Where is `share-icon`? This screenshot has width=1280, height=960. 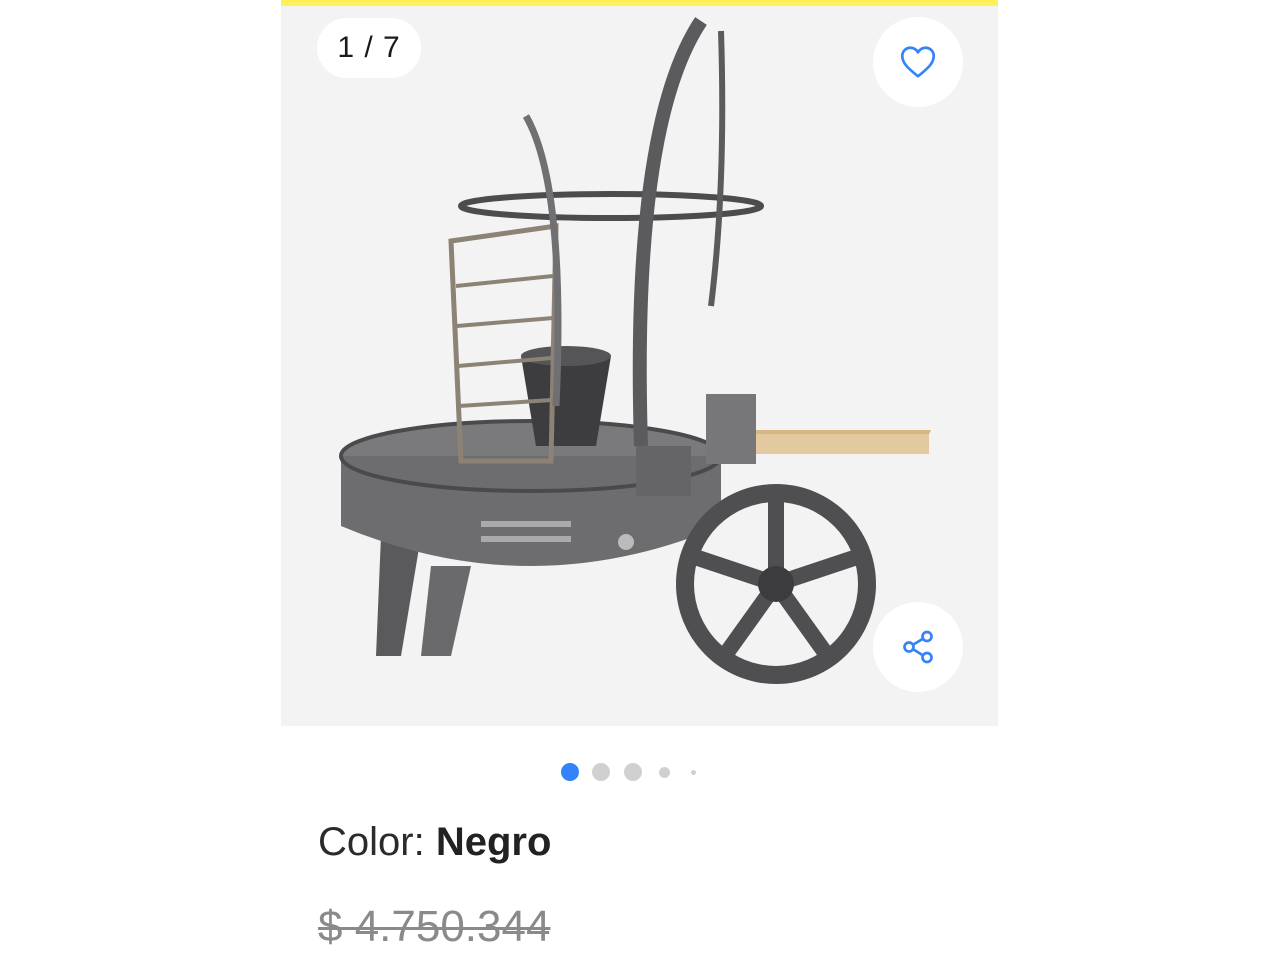 share-icon is located at coordinates (918, 647).